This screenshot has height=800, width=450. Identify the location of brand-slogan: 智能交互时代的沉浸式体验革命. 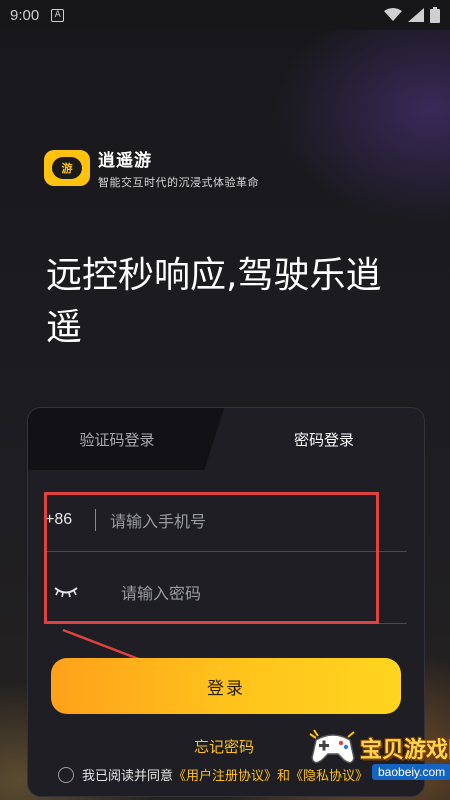
(178, 182).